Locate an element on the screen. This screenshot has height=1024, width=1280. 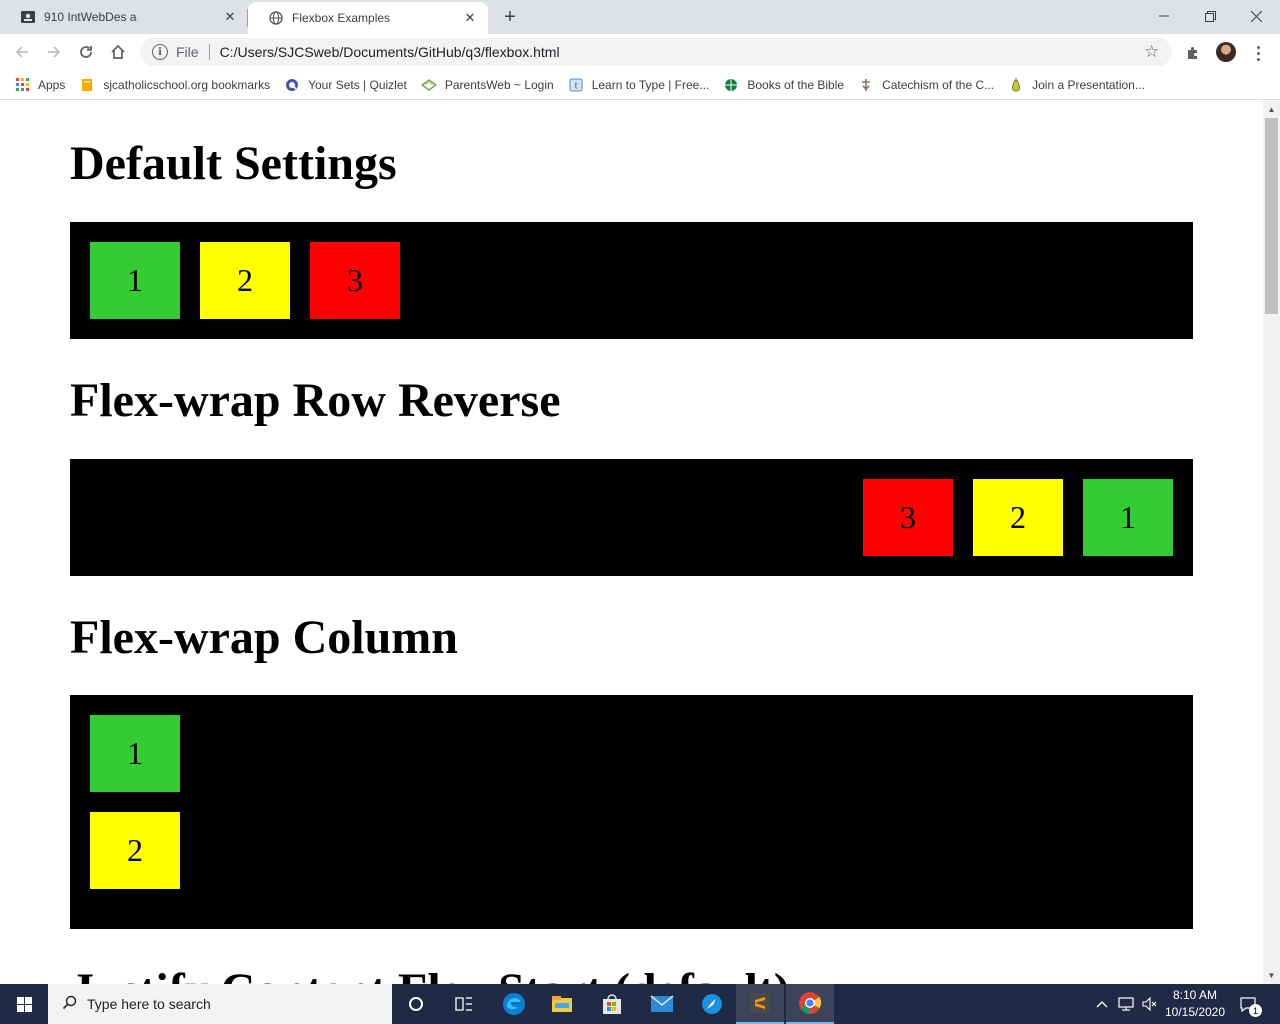
edge-icon is located at coordinates (514, 1004).